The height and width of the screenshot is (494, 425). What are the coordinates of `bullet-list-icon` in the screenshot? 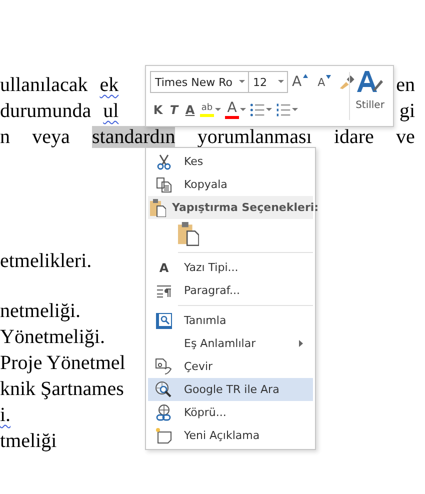 It's located at (257, 110).